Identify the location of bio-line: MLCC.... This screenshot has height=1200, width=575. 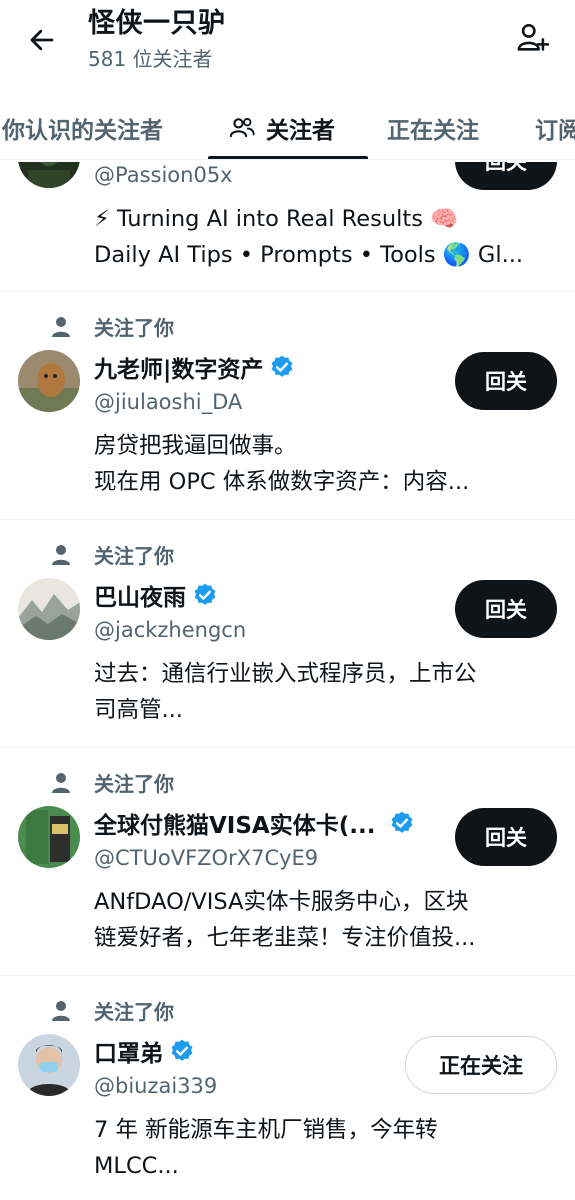
(136, 1166).